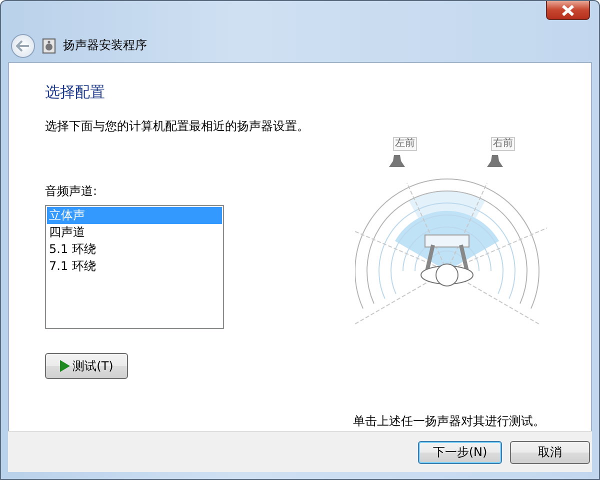  I want to click on channels-list: 立体声 四声道 5.1 环绕 7.1 环绕, so click(134, 267).